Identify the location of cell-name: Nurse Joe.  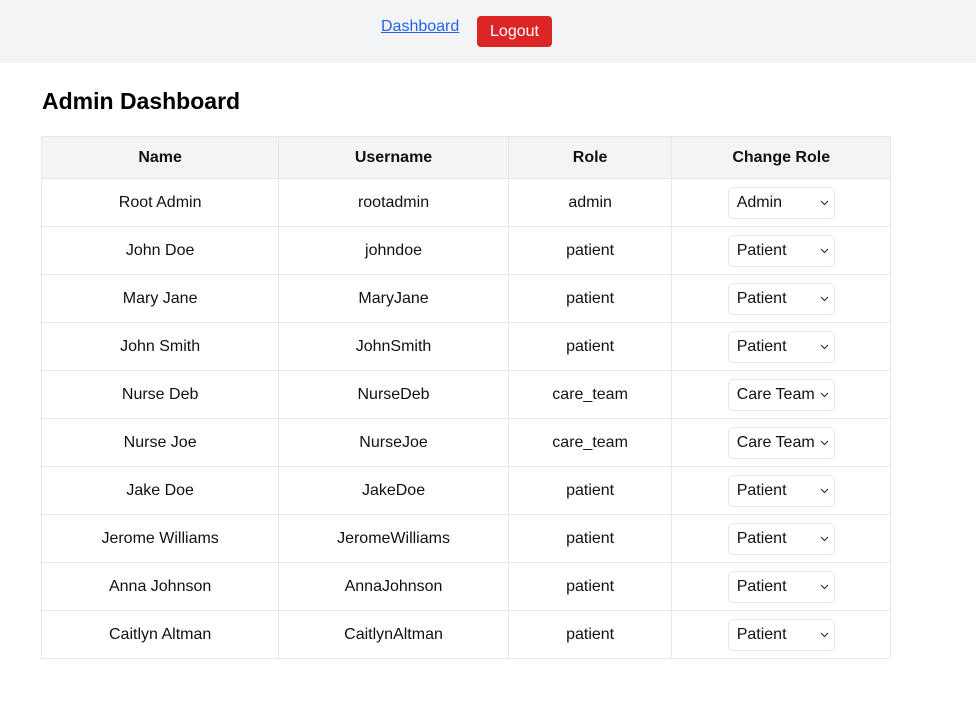
(160, 442).